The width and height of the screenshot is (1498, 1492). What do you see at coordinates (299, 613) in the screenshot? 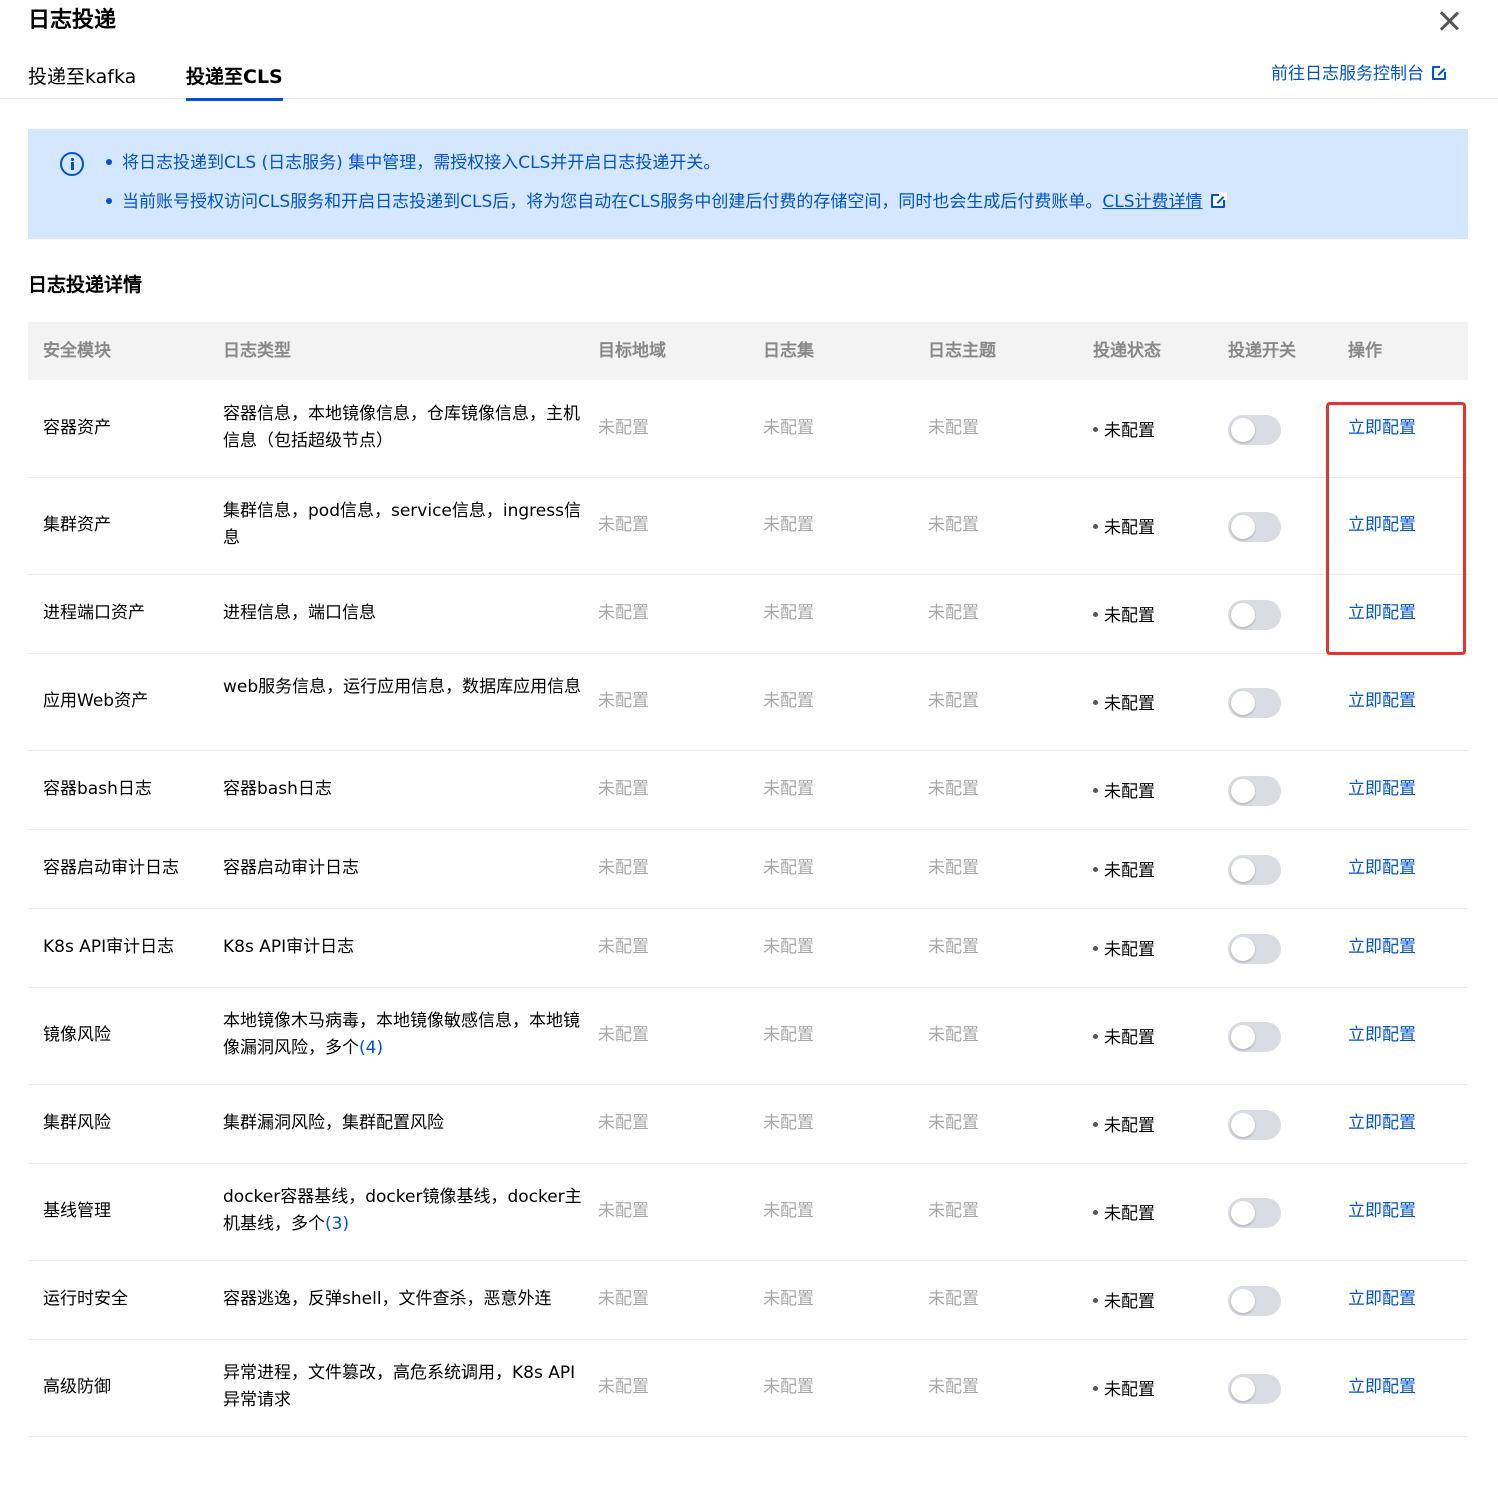
I see `cell-log-type-text: 进程信息，端口信息` at bounding box center [299, 613].